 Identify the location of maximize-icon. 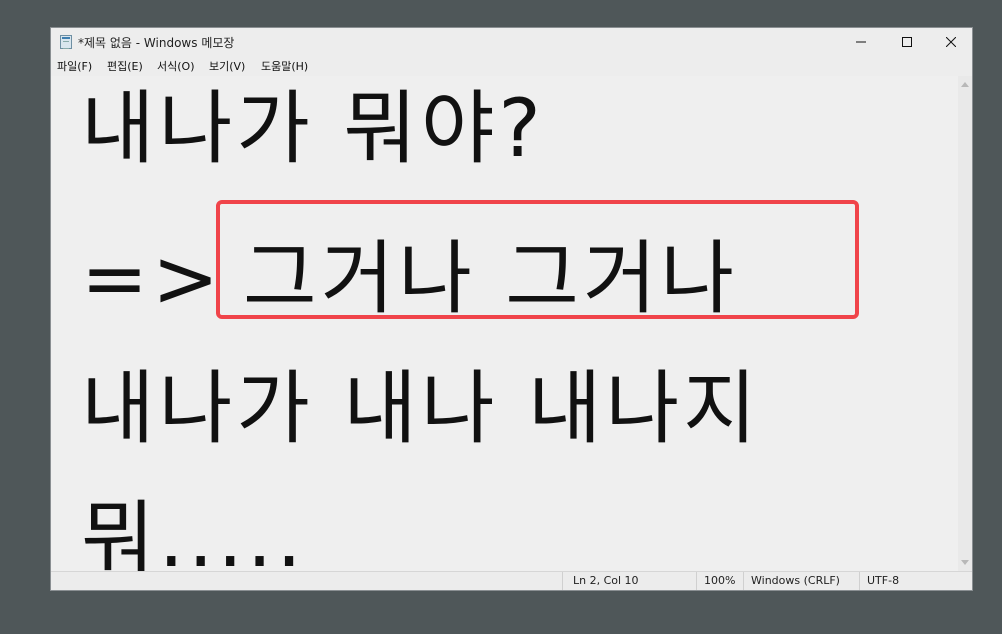
(907, 42).